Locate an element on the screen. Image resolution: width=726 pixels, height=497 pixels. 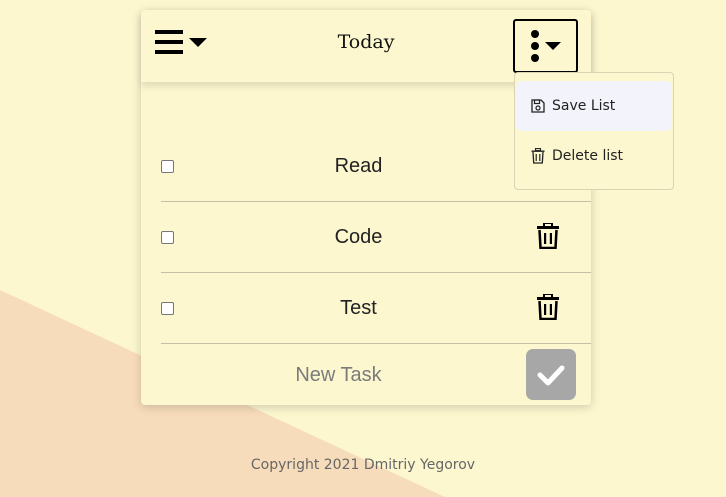
task-row: Test is located at coordinates (376, 308).